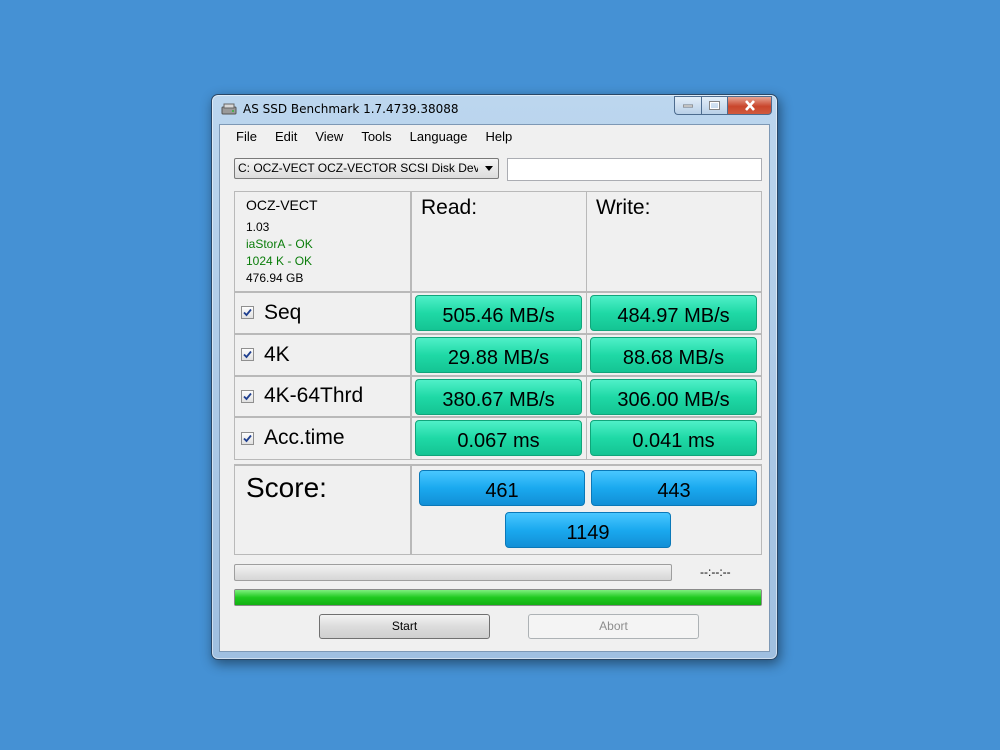 This screenshot has height=750, width=1000. Describe the element at coordinates (623, 207) in the screenshot. I see `write-header: Write:` at that location.